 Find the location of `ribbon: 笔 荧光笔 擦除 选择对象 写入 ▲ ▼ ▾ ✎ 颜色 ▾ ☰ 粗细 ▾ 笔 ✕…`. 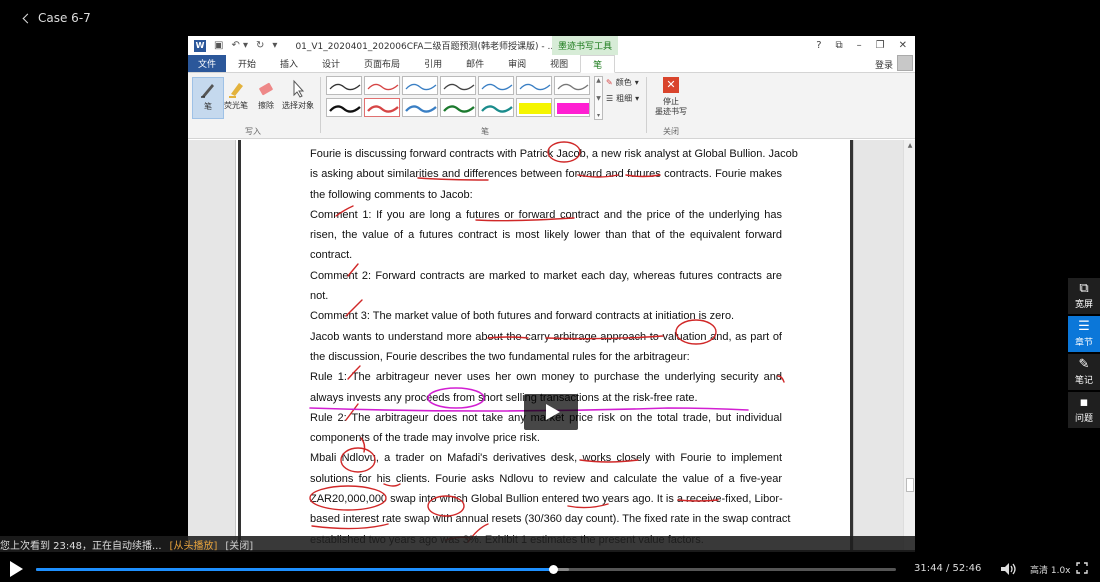

ribbon: 笔 荧光笔 擦除 选择对象 写入 ▲ ▼ ▾ ✎ 颜色 ▾ ☰ 粗细 ▾ 笔 ✕… is located at coordinates (551, 106).